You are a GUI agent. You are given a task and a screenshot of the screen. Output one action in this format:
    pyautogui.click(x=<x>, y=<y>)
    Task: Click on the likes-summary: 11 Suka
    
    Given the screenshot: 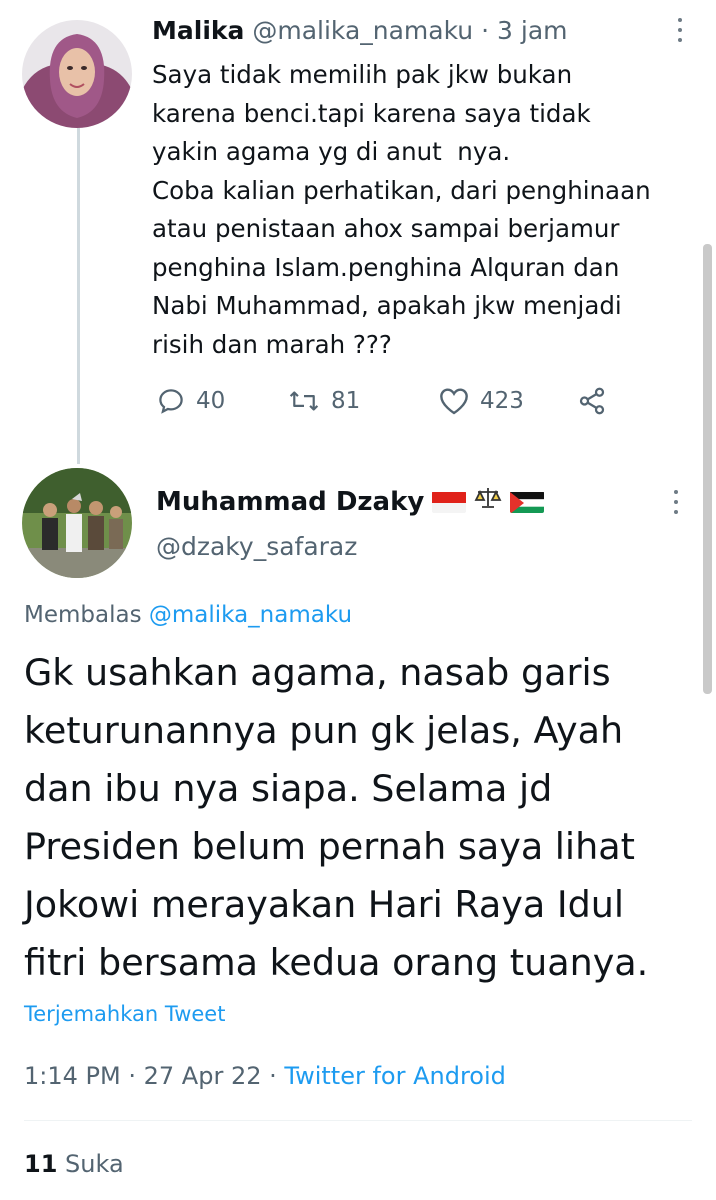 What is the action you would take?
    pyautogui.click(x=74, y=1164)
    